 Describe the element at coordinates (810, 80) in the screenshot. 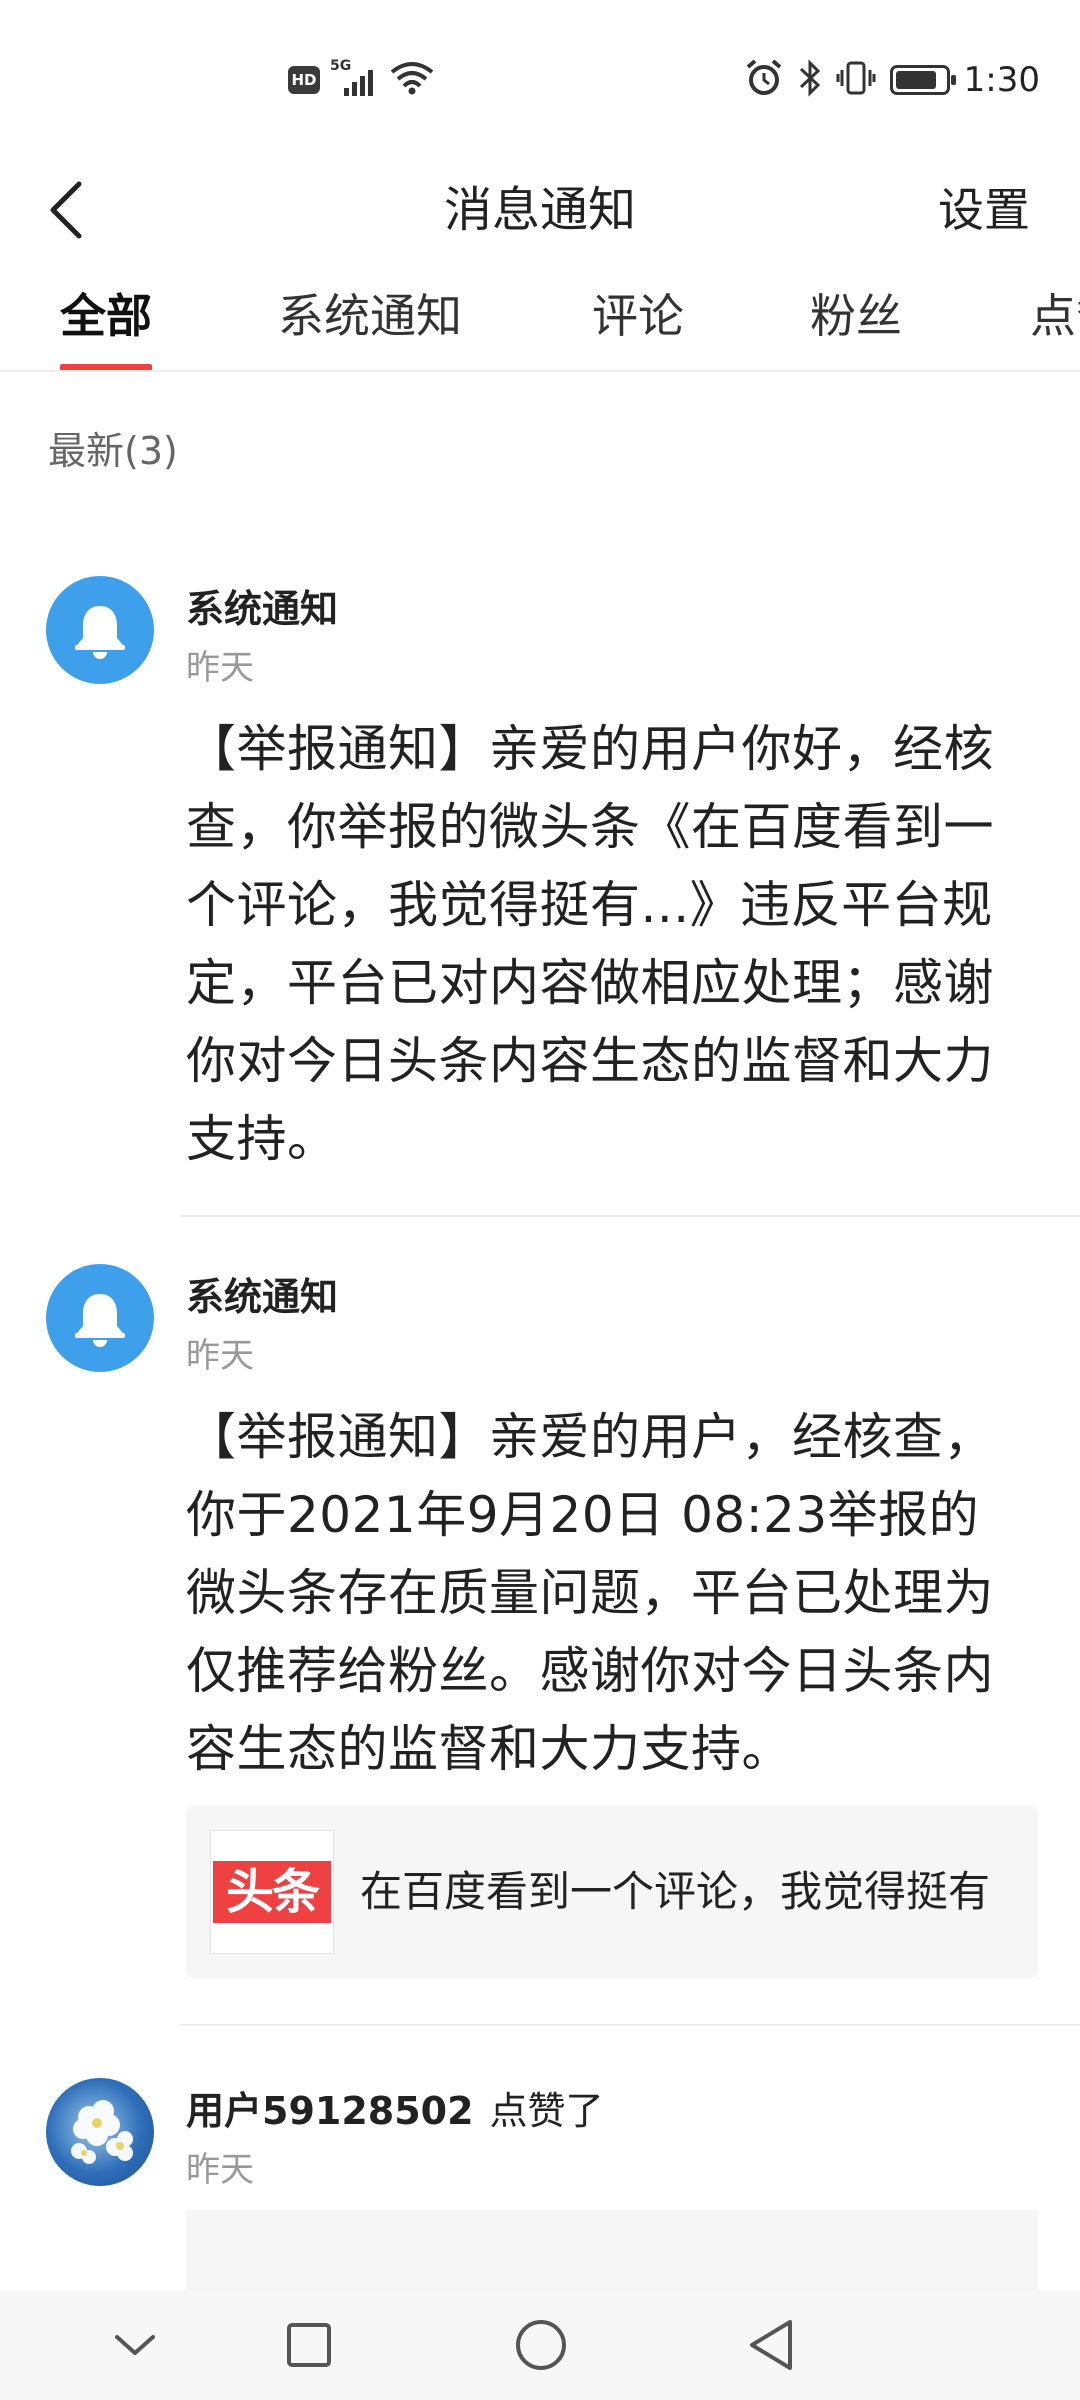

I see `bluetooth-icon` at that location.